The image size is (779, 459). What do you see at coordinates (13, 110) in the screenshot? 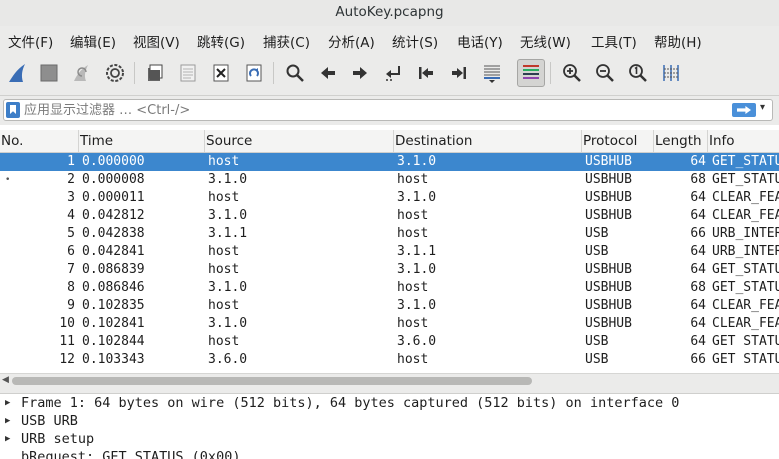
I see `filter-bookmark-icon` at bounding box center [13, 110].